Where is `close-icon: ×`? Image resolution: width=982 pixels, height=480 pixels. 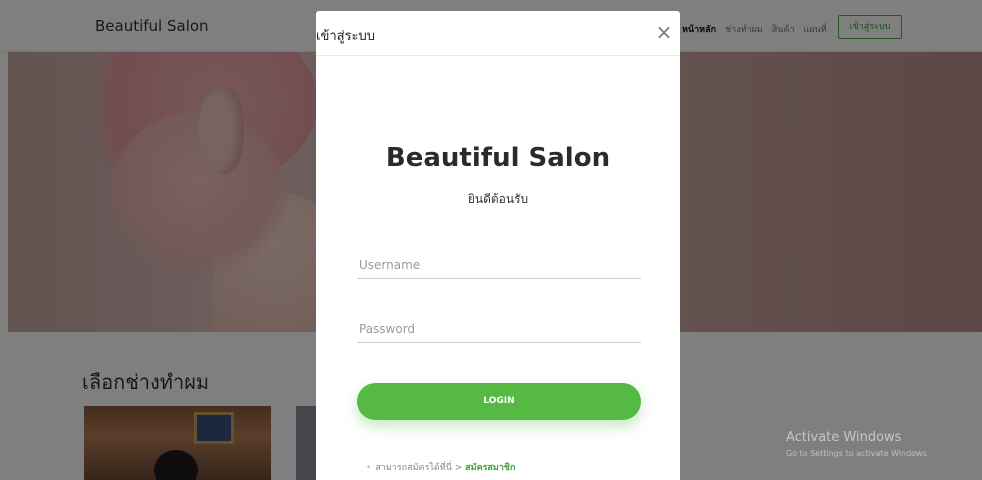 close-icon: × is located at coordinates (664, 32).